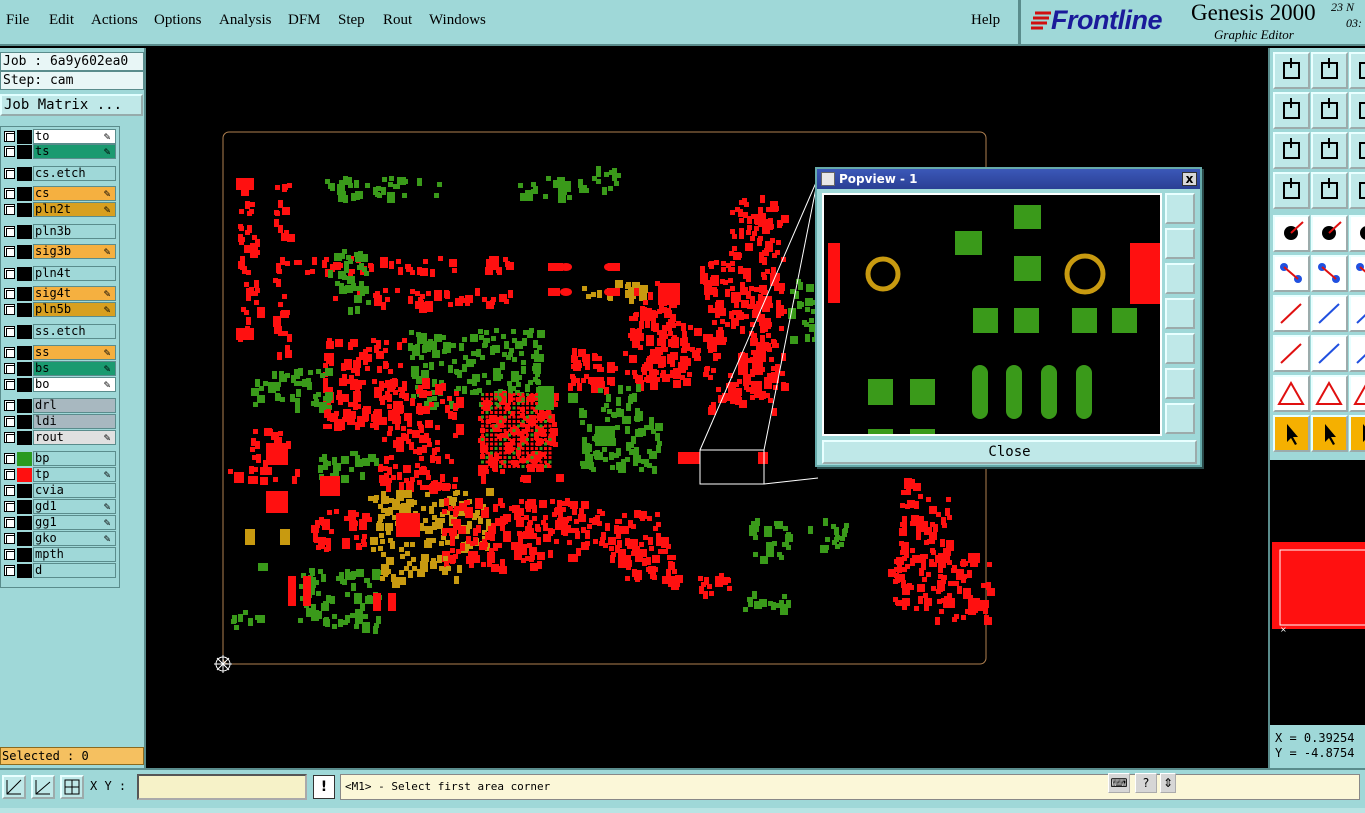  I want to click on layer-name: pln4t, so click(74, 273).